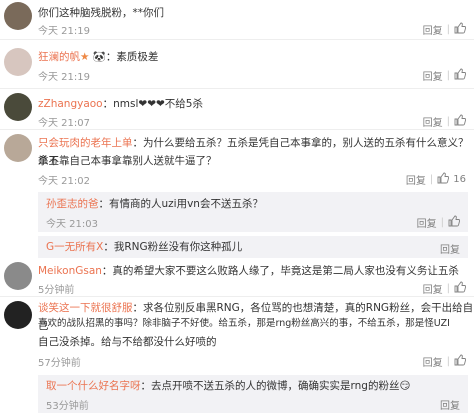  What do you see at coordinates (435, 179) in the screenshot?
I see `comment-ops: 回复 | 16` at bounding box center [435, 179].